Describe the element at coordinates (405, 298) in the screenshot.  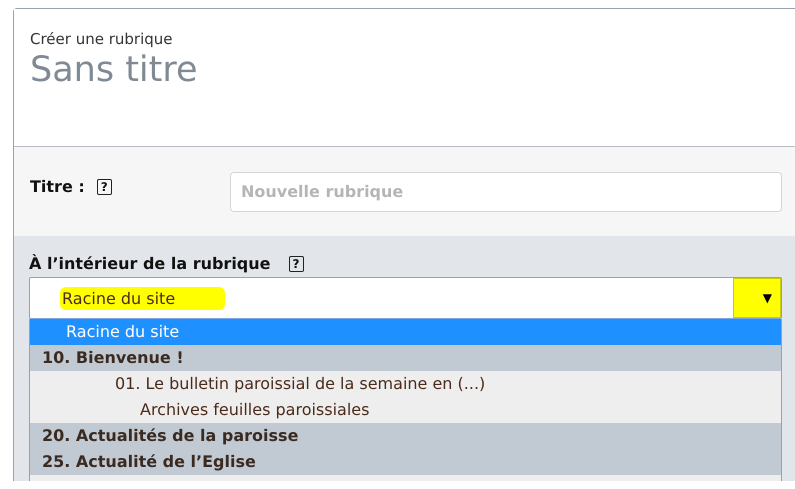
I see `parent-select: Racine du site ▼` at that location.